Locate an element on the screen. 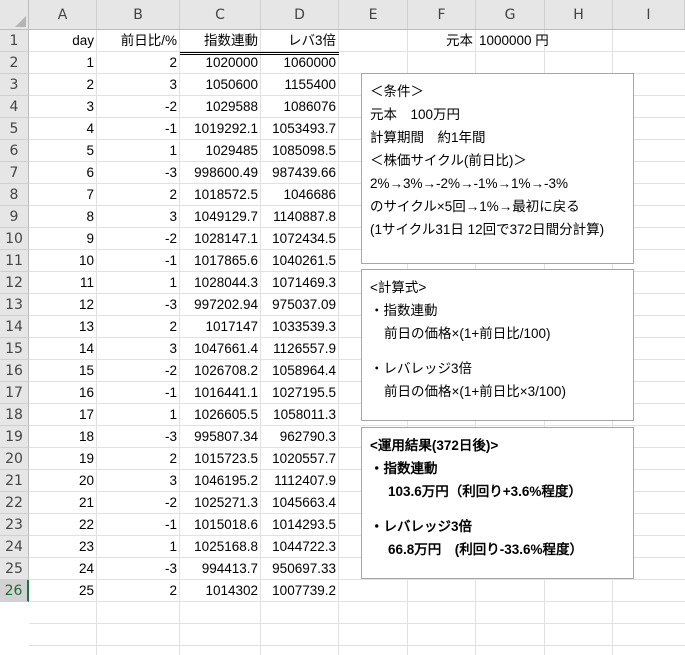  cell-day: 7 is located at coordinates (63, 195).